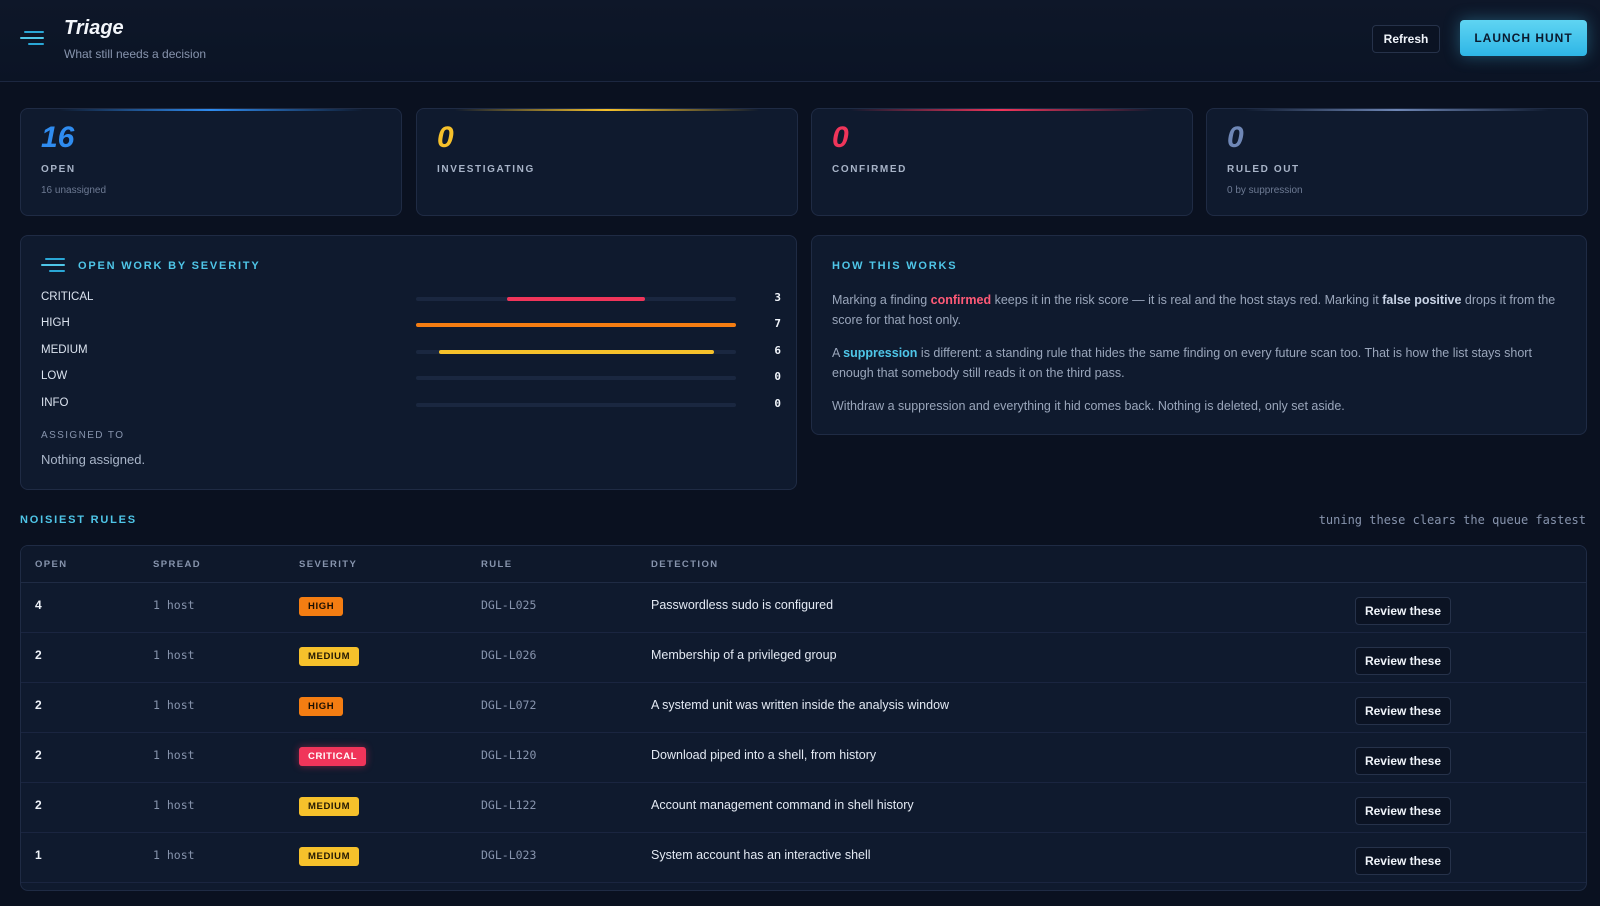  What do you see at coordinates (1422, 300) in the screenshot?
I see `highlight-false-positive: false positive` at bounding box center [1422, 300].